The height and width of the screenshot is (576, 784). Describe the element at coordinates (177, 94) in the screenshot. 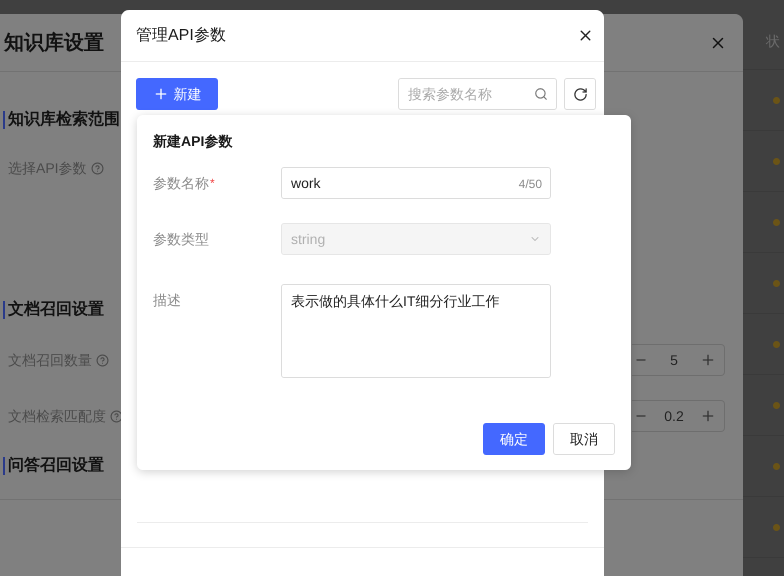

I see `new-button: 新建` at that location.